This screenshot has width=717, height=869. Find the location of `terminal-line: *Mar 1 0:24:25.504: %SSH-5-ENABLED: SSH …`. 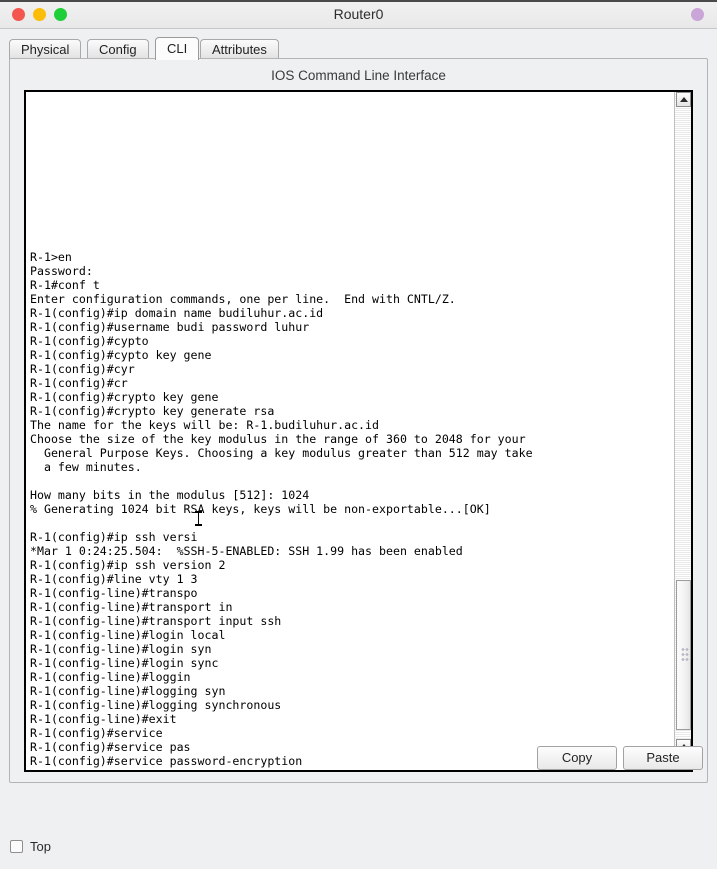

terminal-line: *Mar 1 0:24:25.504: %SSH-5-ENABLED: SSH … is located at coordinates (246, 551).